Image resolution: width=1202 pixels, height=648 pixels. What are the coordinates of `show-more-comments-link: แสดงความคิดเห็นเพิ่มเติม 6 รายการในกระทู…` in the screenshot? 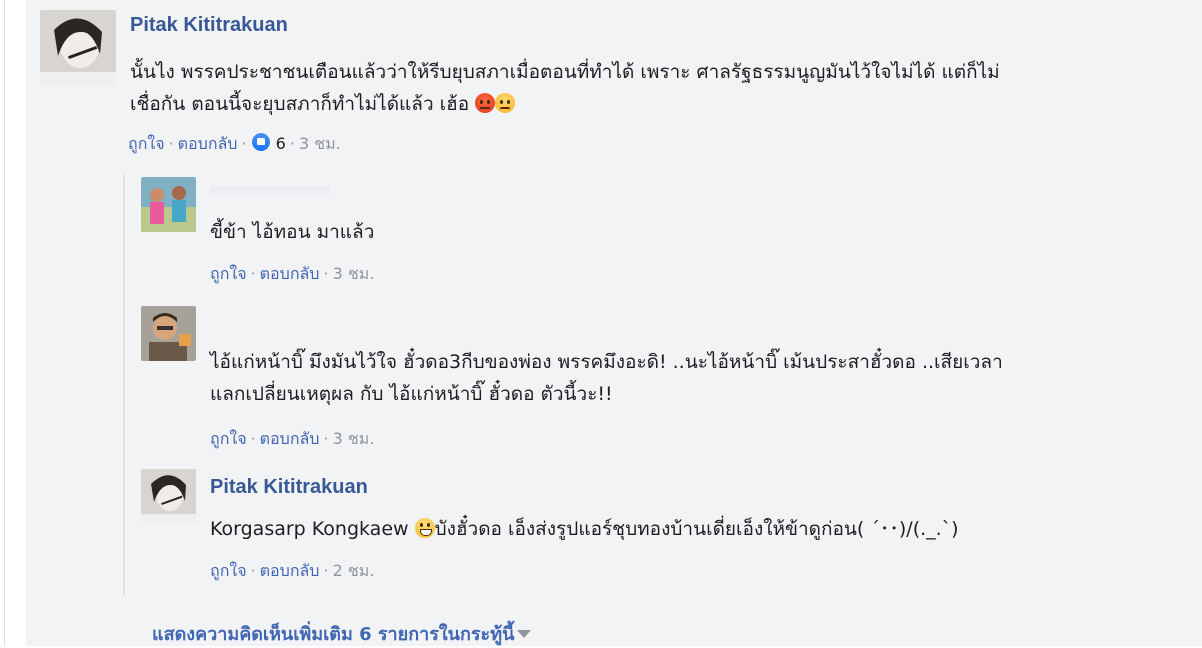 It's located at (342, 633).